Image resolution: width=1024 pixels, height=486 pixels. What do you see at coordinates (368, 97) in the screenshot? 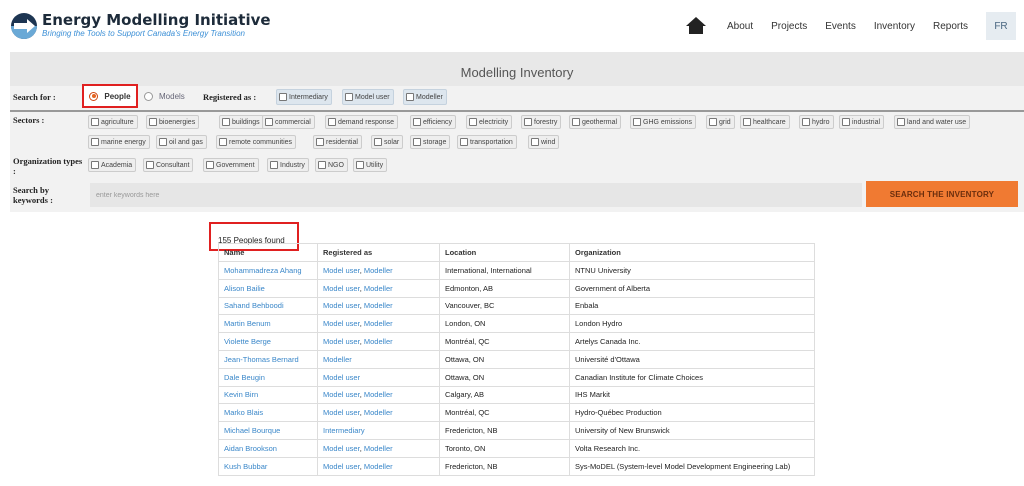
I see `registered-model-user-checkbox: Model user` at bounding box center [368, 97].